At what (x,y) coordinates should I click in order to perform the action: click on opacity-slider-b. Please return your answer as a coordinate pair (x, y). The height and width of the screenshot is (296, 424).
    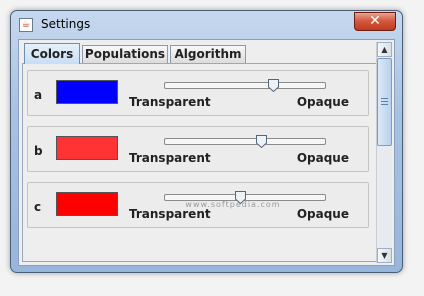
    Looking at the image, I should click on (245, 142).